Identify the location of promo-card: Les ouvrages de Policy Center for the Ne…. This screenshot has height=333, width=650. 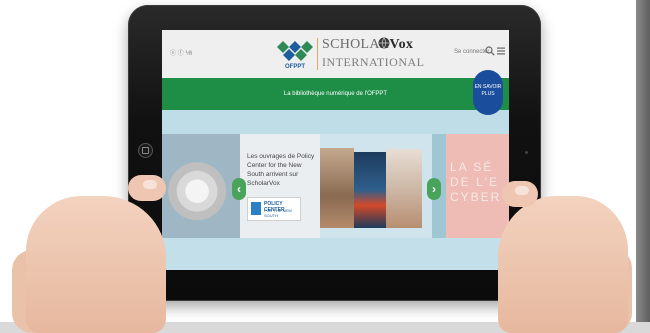
(280, 186).